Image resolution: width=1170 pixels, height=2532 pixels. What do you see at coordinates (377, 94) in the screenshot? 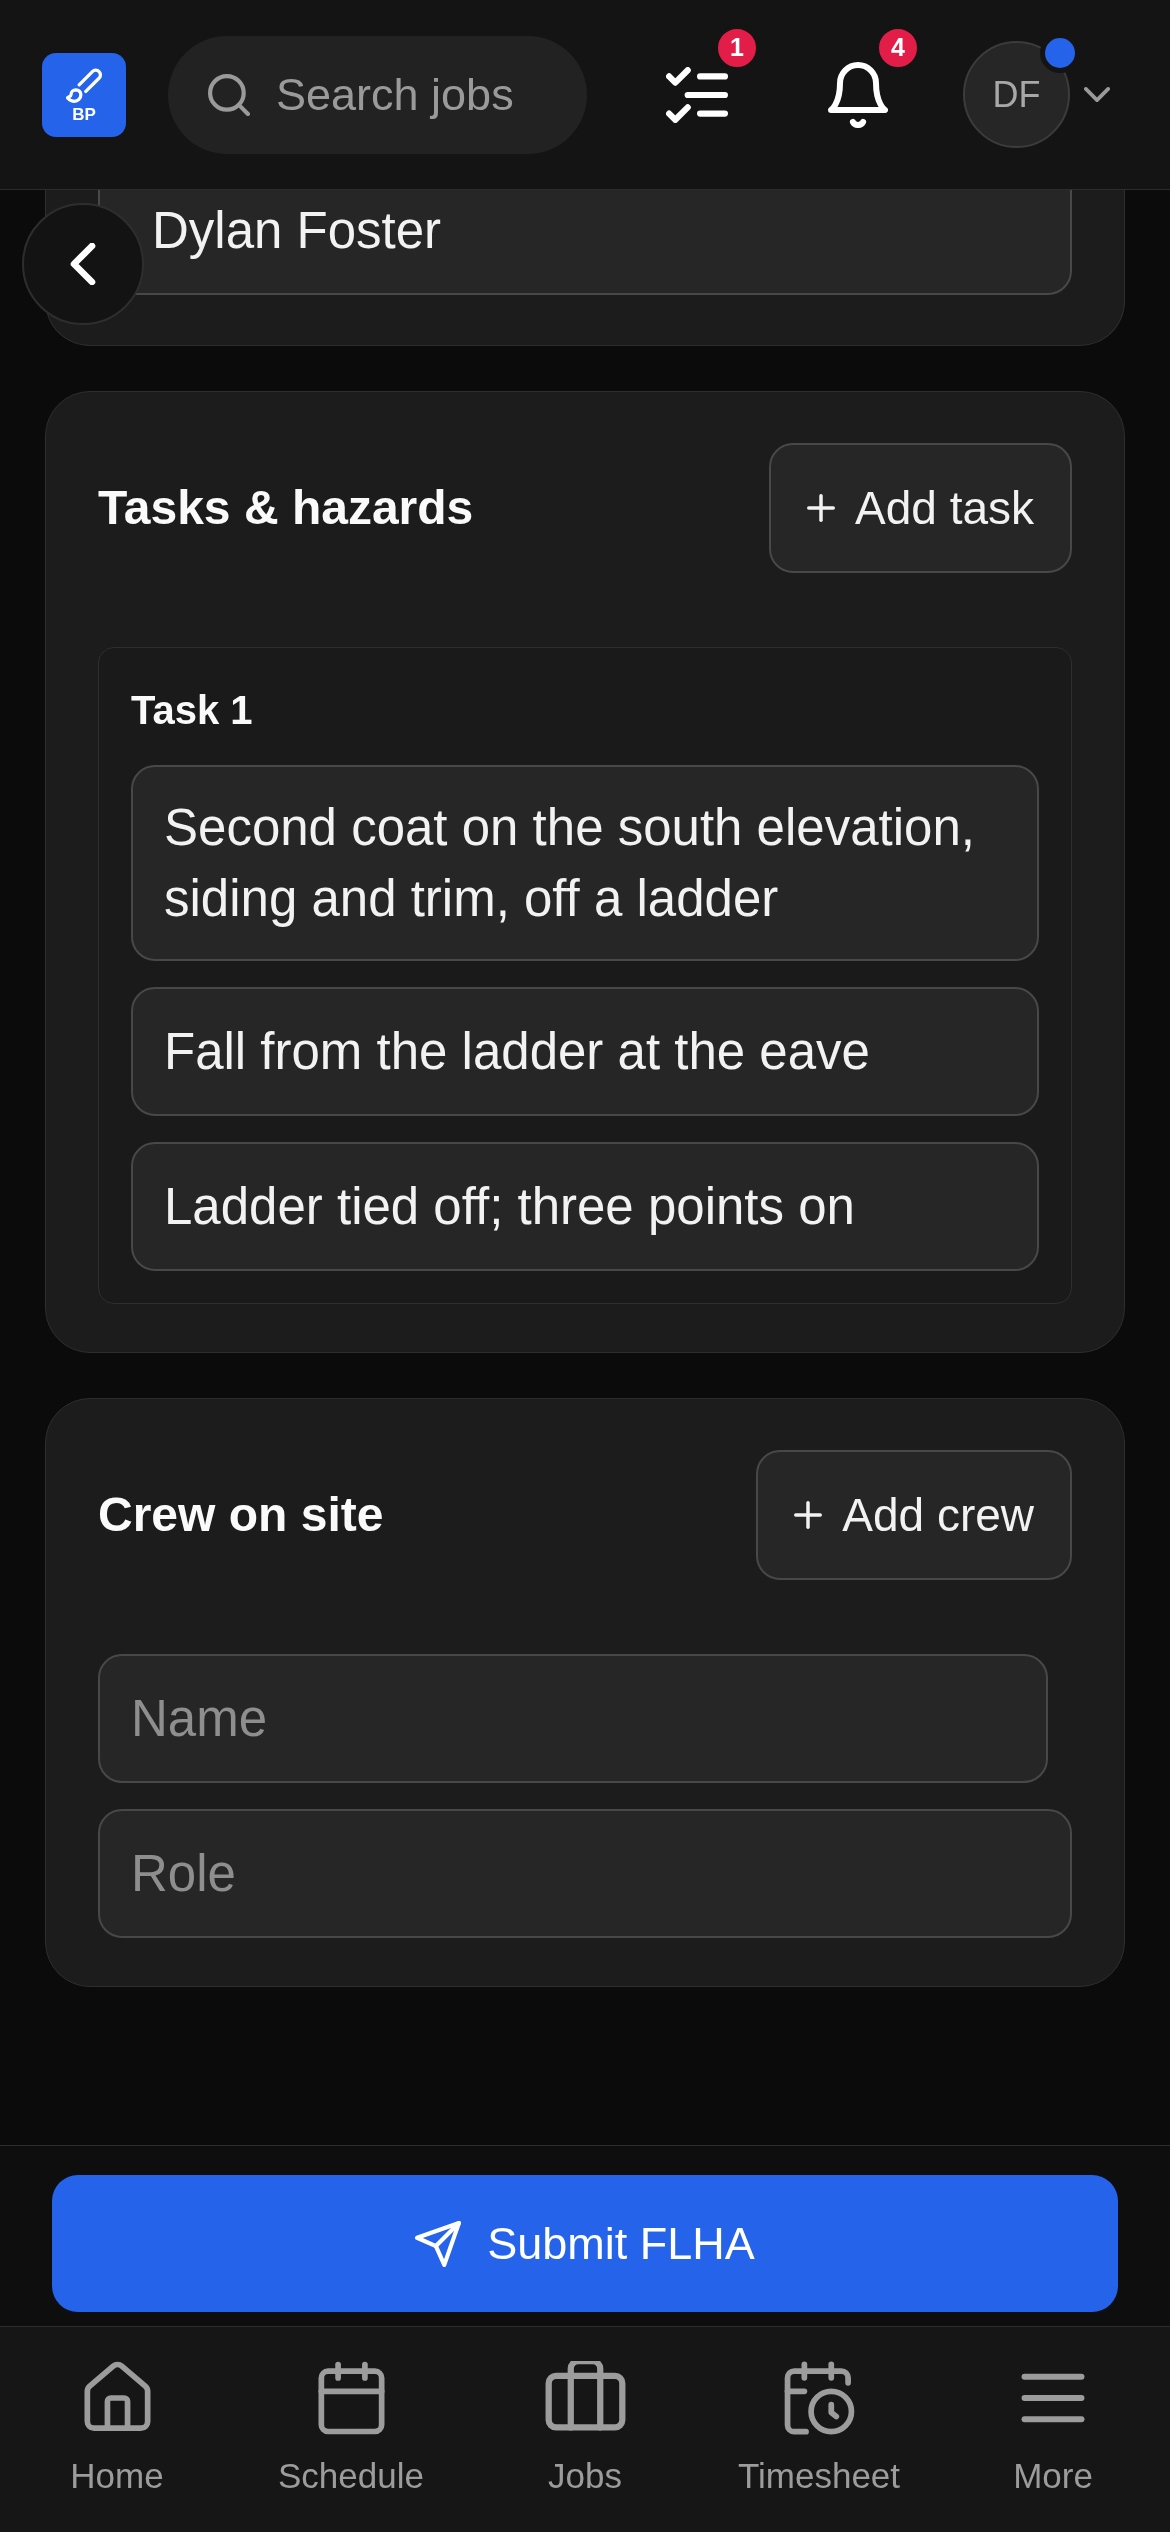
I see `search-field: Search jobs` at bounding box center [377, 94].